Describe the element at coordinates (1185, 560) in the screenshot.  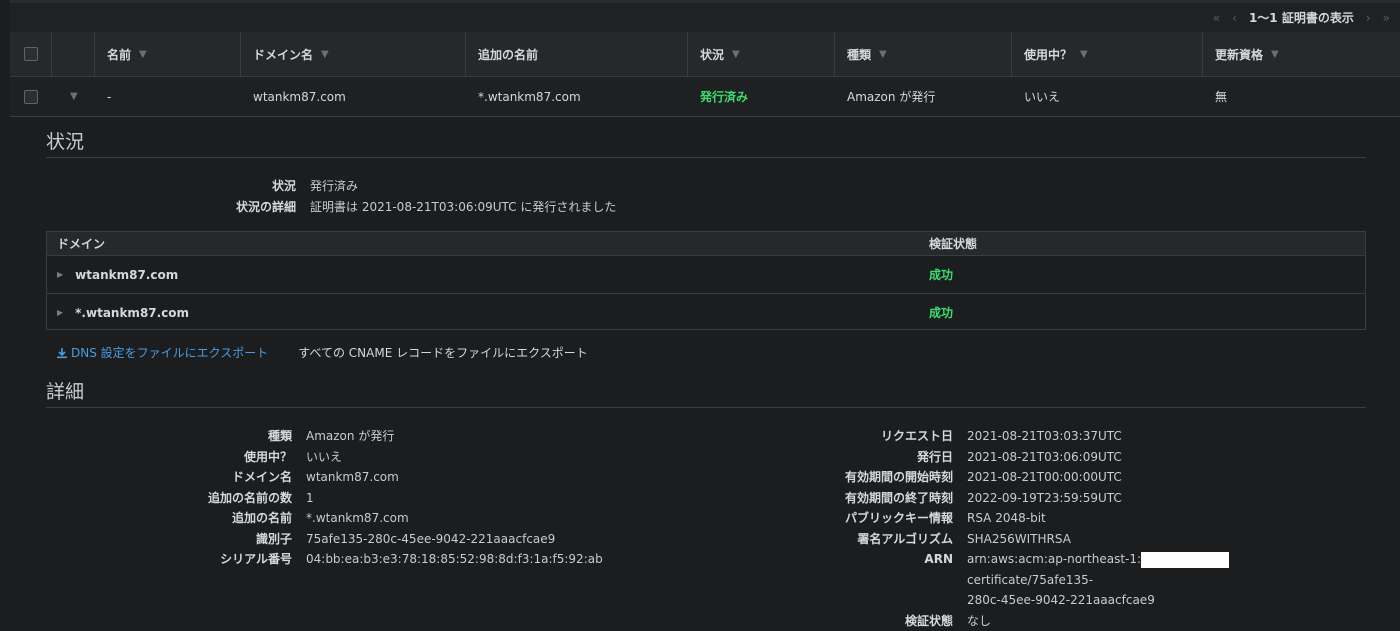
I see `redacted-account-id` at that location.